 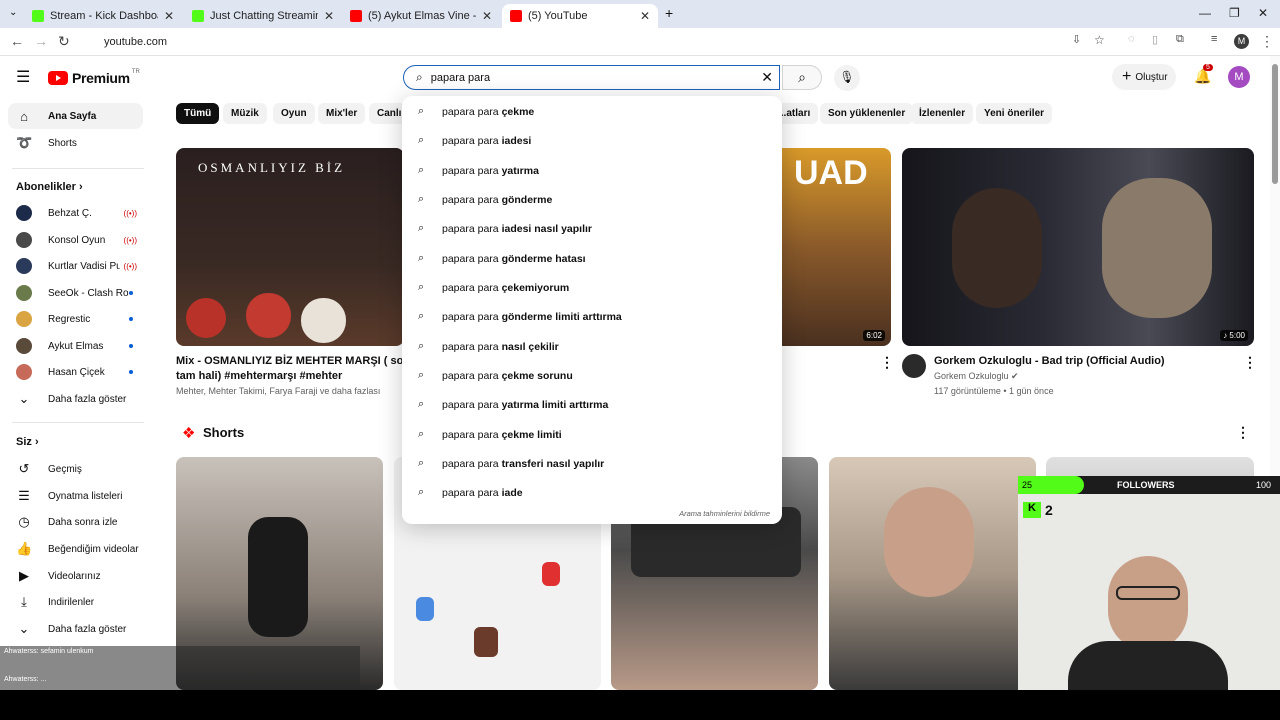 I want to click on short-thumbnail, so click(x=932, y=573).